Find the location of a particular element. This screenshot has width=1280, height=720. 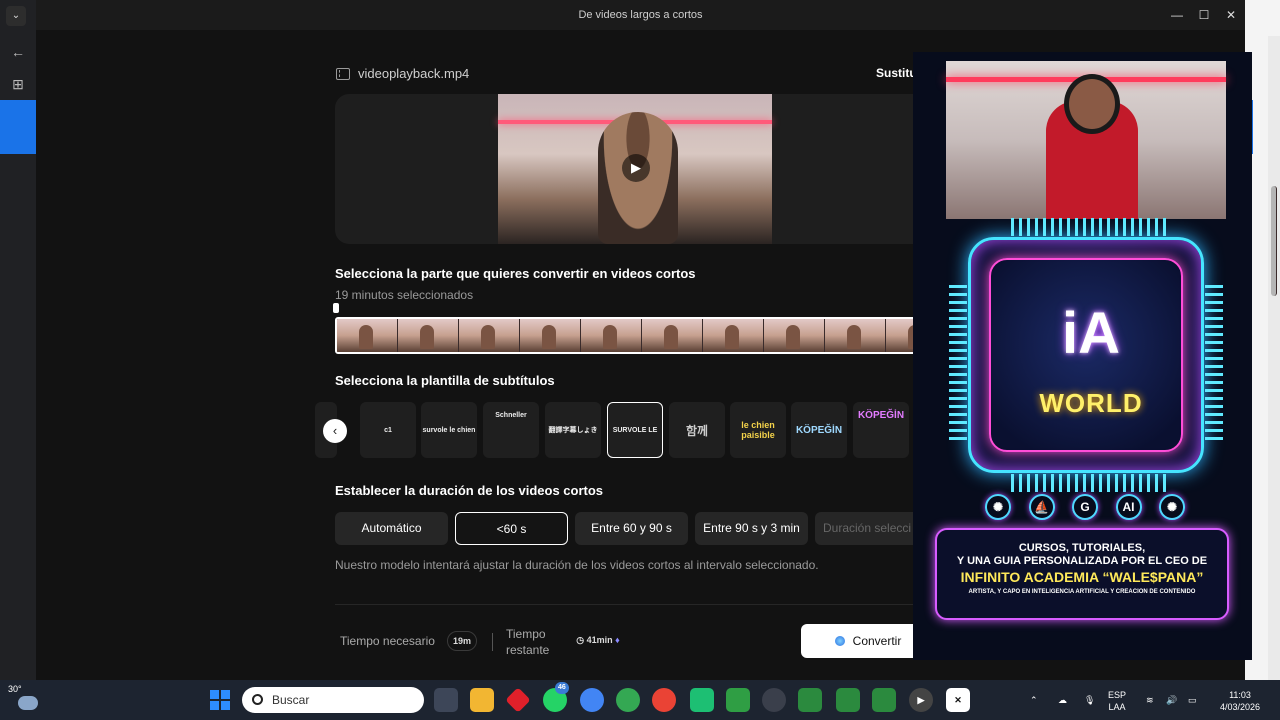

subtitle-template-heading: Selecciona la plantilla de subtítulos is located at coordinates (445, 380).